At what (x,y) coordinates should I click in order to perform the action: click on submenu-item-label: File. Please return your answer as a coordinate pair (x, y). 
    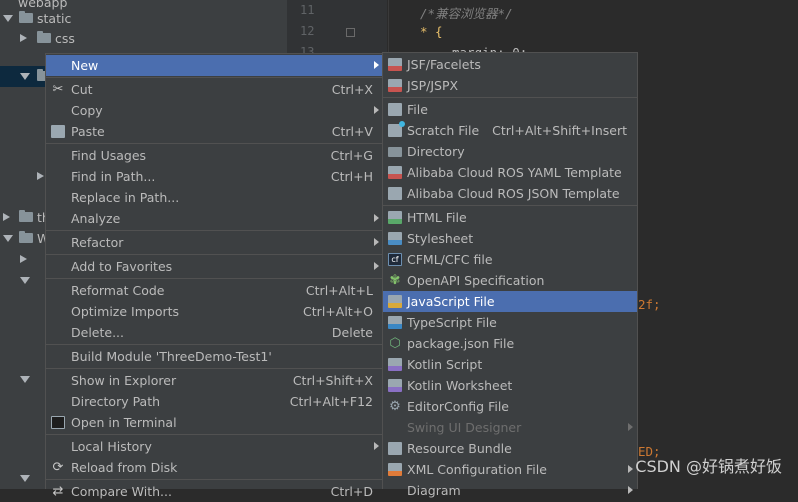
    Looking at the image, I should click on (417, 109).